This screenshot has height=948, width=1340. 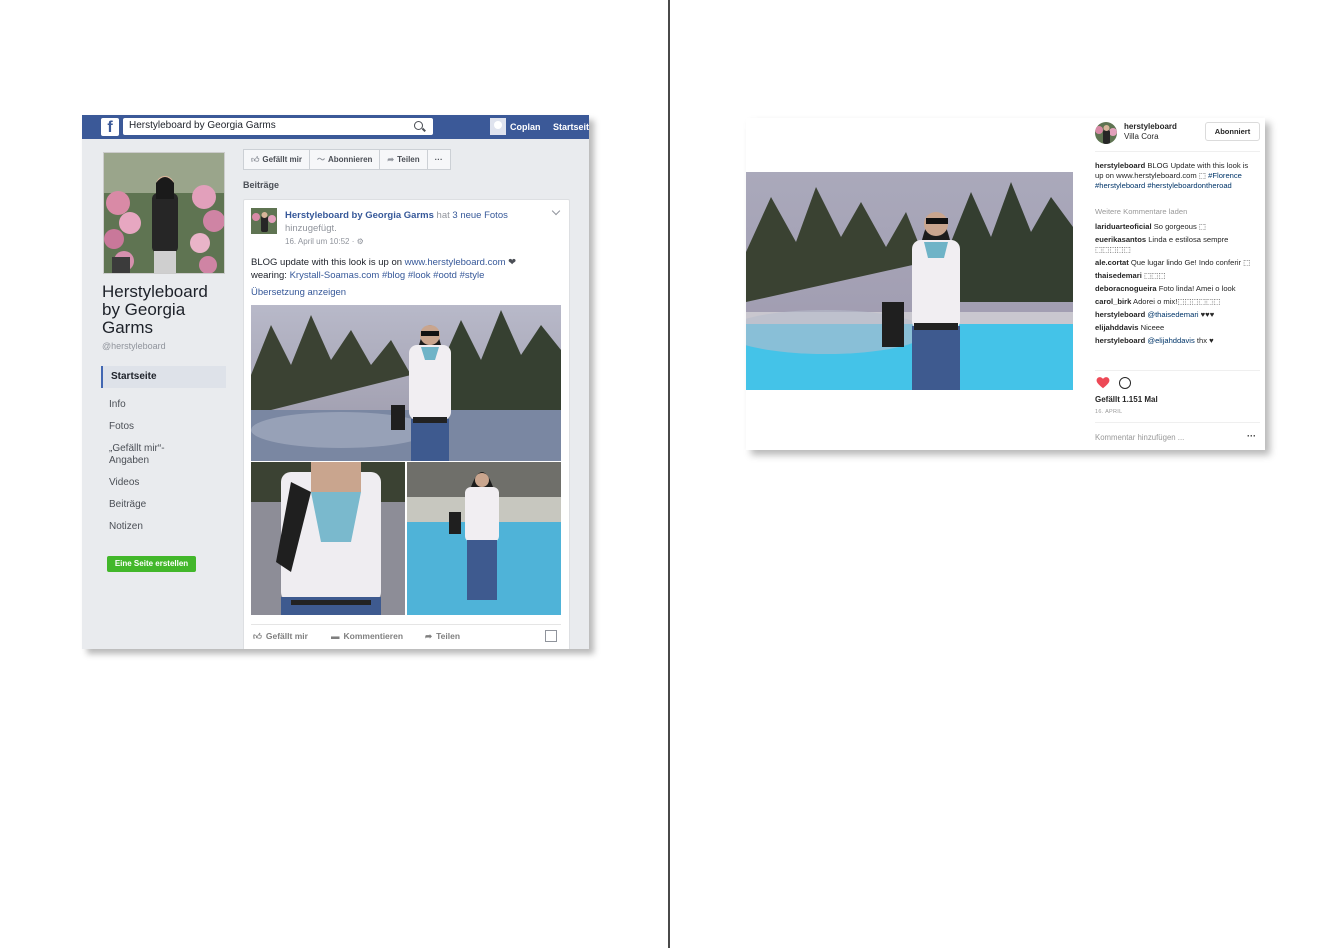 I want to click on user-avatar, so click(x=498, y=126).